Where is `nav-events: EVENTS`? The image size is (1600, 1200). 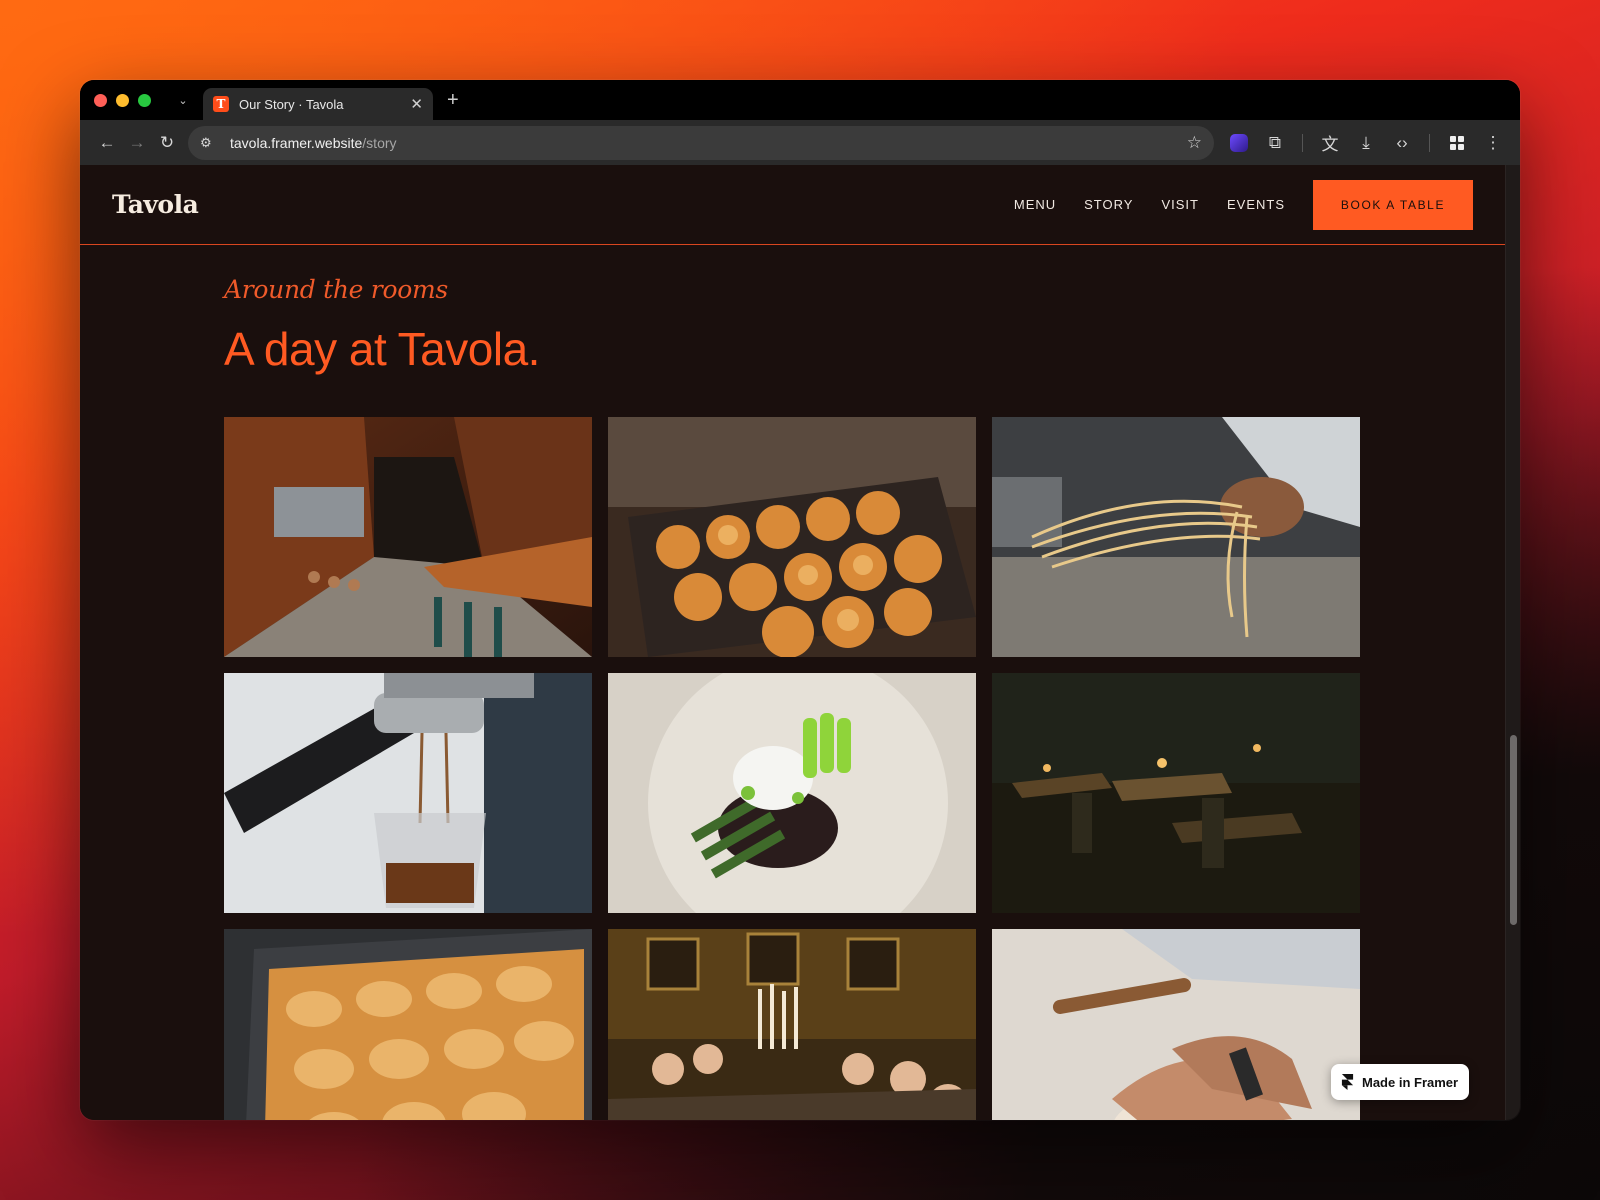 nav-events: EVENTS is located at coordinates (1256, 204).